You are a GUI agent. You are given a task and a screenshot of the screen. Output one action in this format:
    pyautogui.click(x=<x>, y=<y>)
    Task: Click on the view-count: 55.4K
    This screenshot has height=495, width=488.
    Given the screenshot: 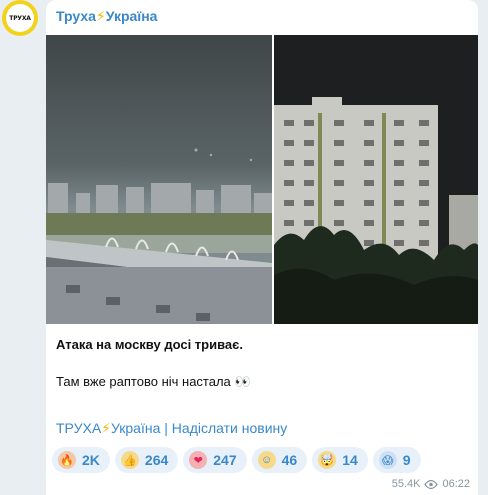 What is the action you would take?
    pyautogui.click(x=406, y=484)
    